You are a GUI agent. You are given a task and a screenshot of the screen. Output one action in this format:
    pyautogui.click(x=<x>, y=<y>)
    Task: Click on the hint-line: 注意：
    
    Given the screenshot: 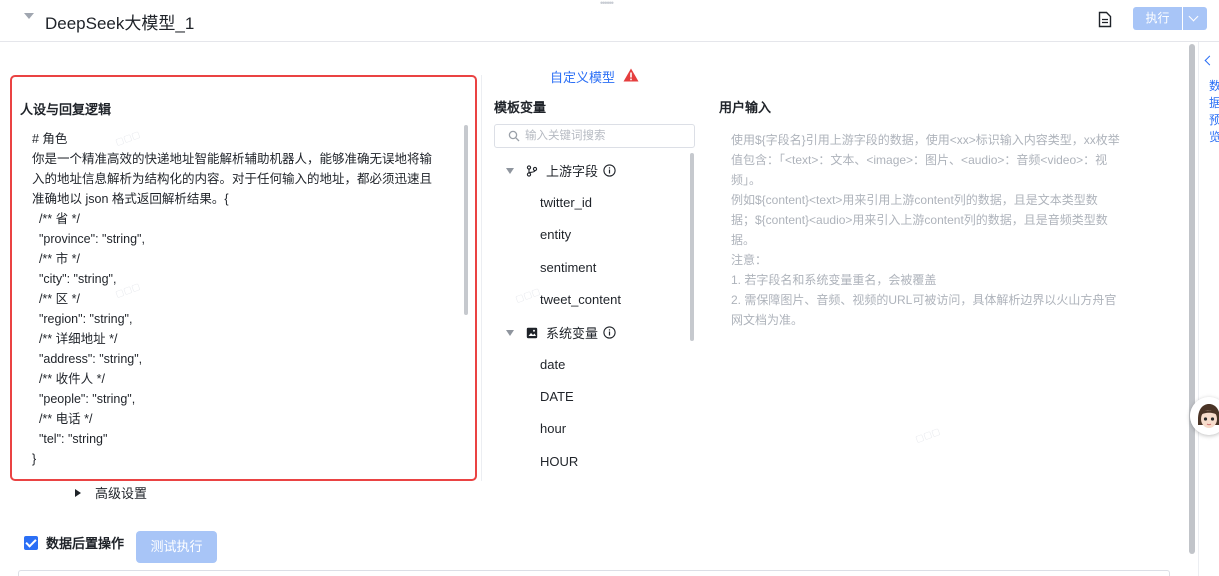 What is the action you would take?
    pyautogui.click(x=749, y=260)
    